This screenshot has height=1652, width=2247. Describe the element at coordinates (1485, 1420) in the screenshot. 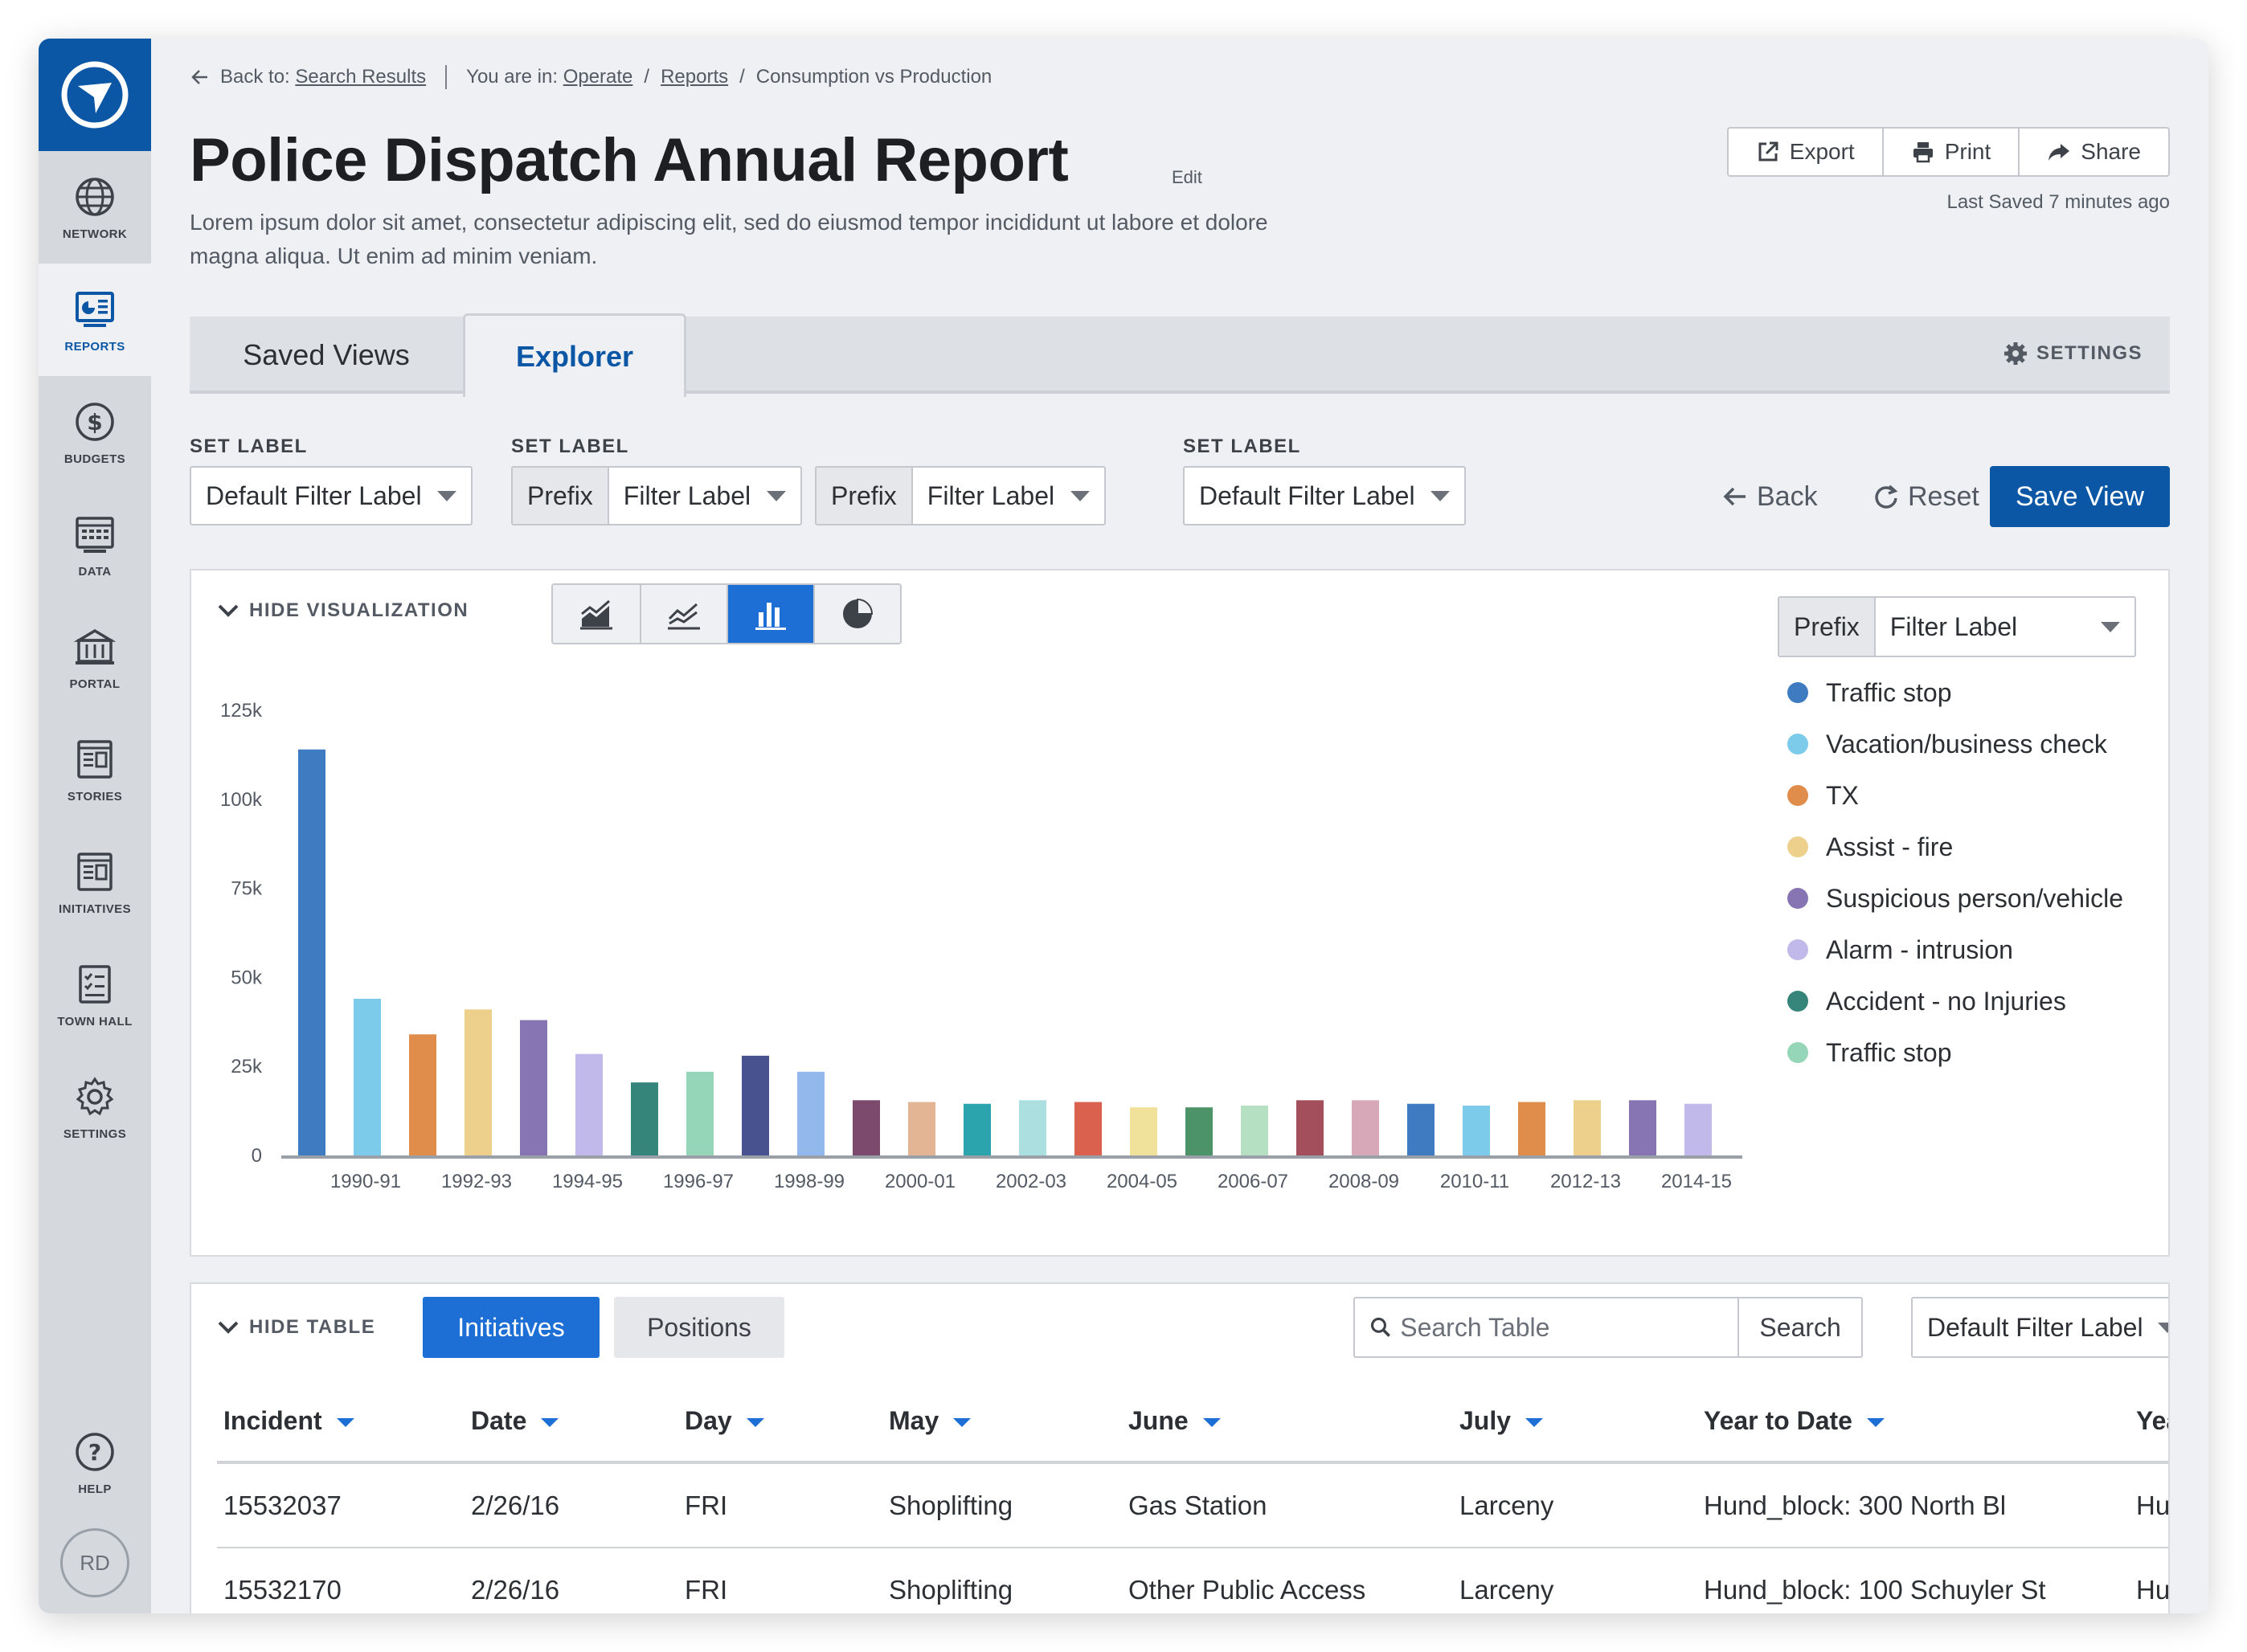

I see `column-header-label: July` at that location.